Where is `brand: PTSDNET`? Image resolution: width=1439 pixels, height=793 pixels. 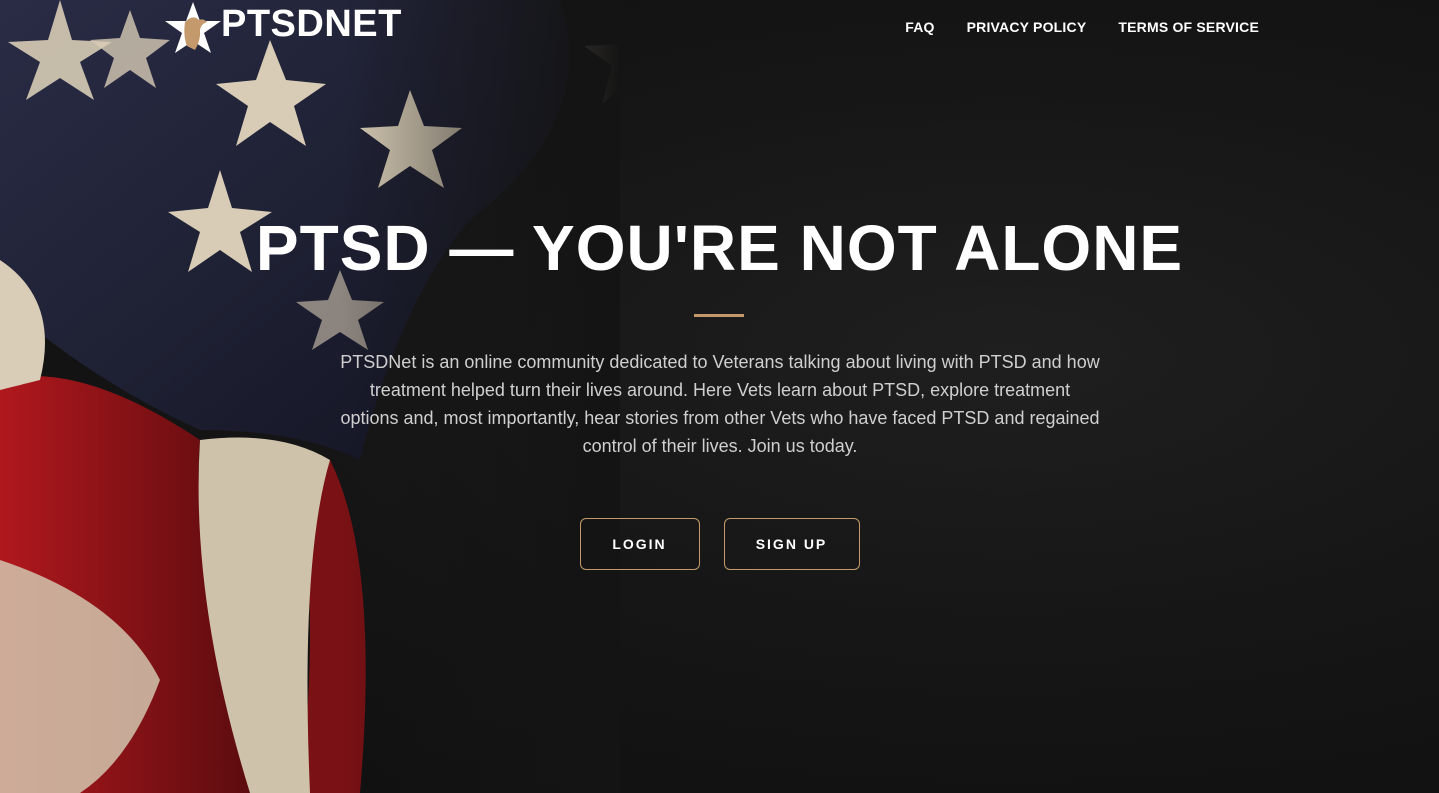 brand: PTSDNET is located at coordinates (282, 28).